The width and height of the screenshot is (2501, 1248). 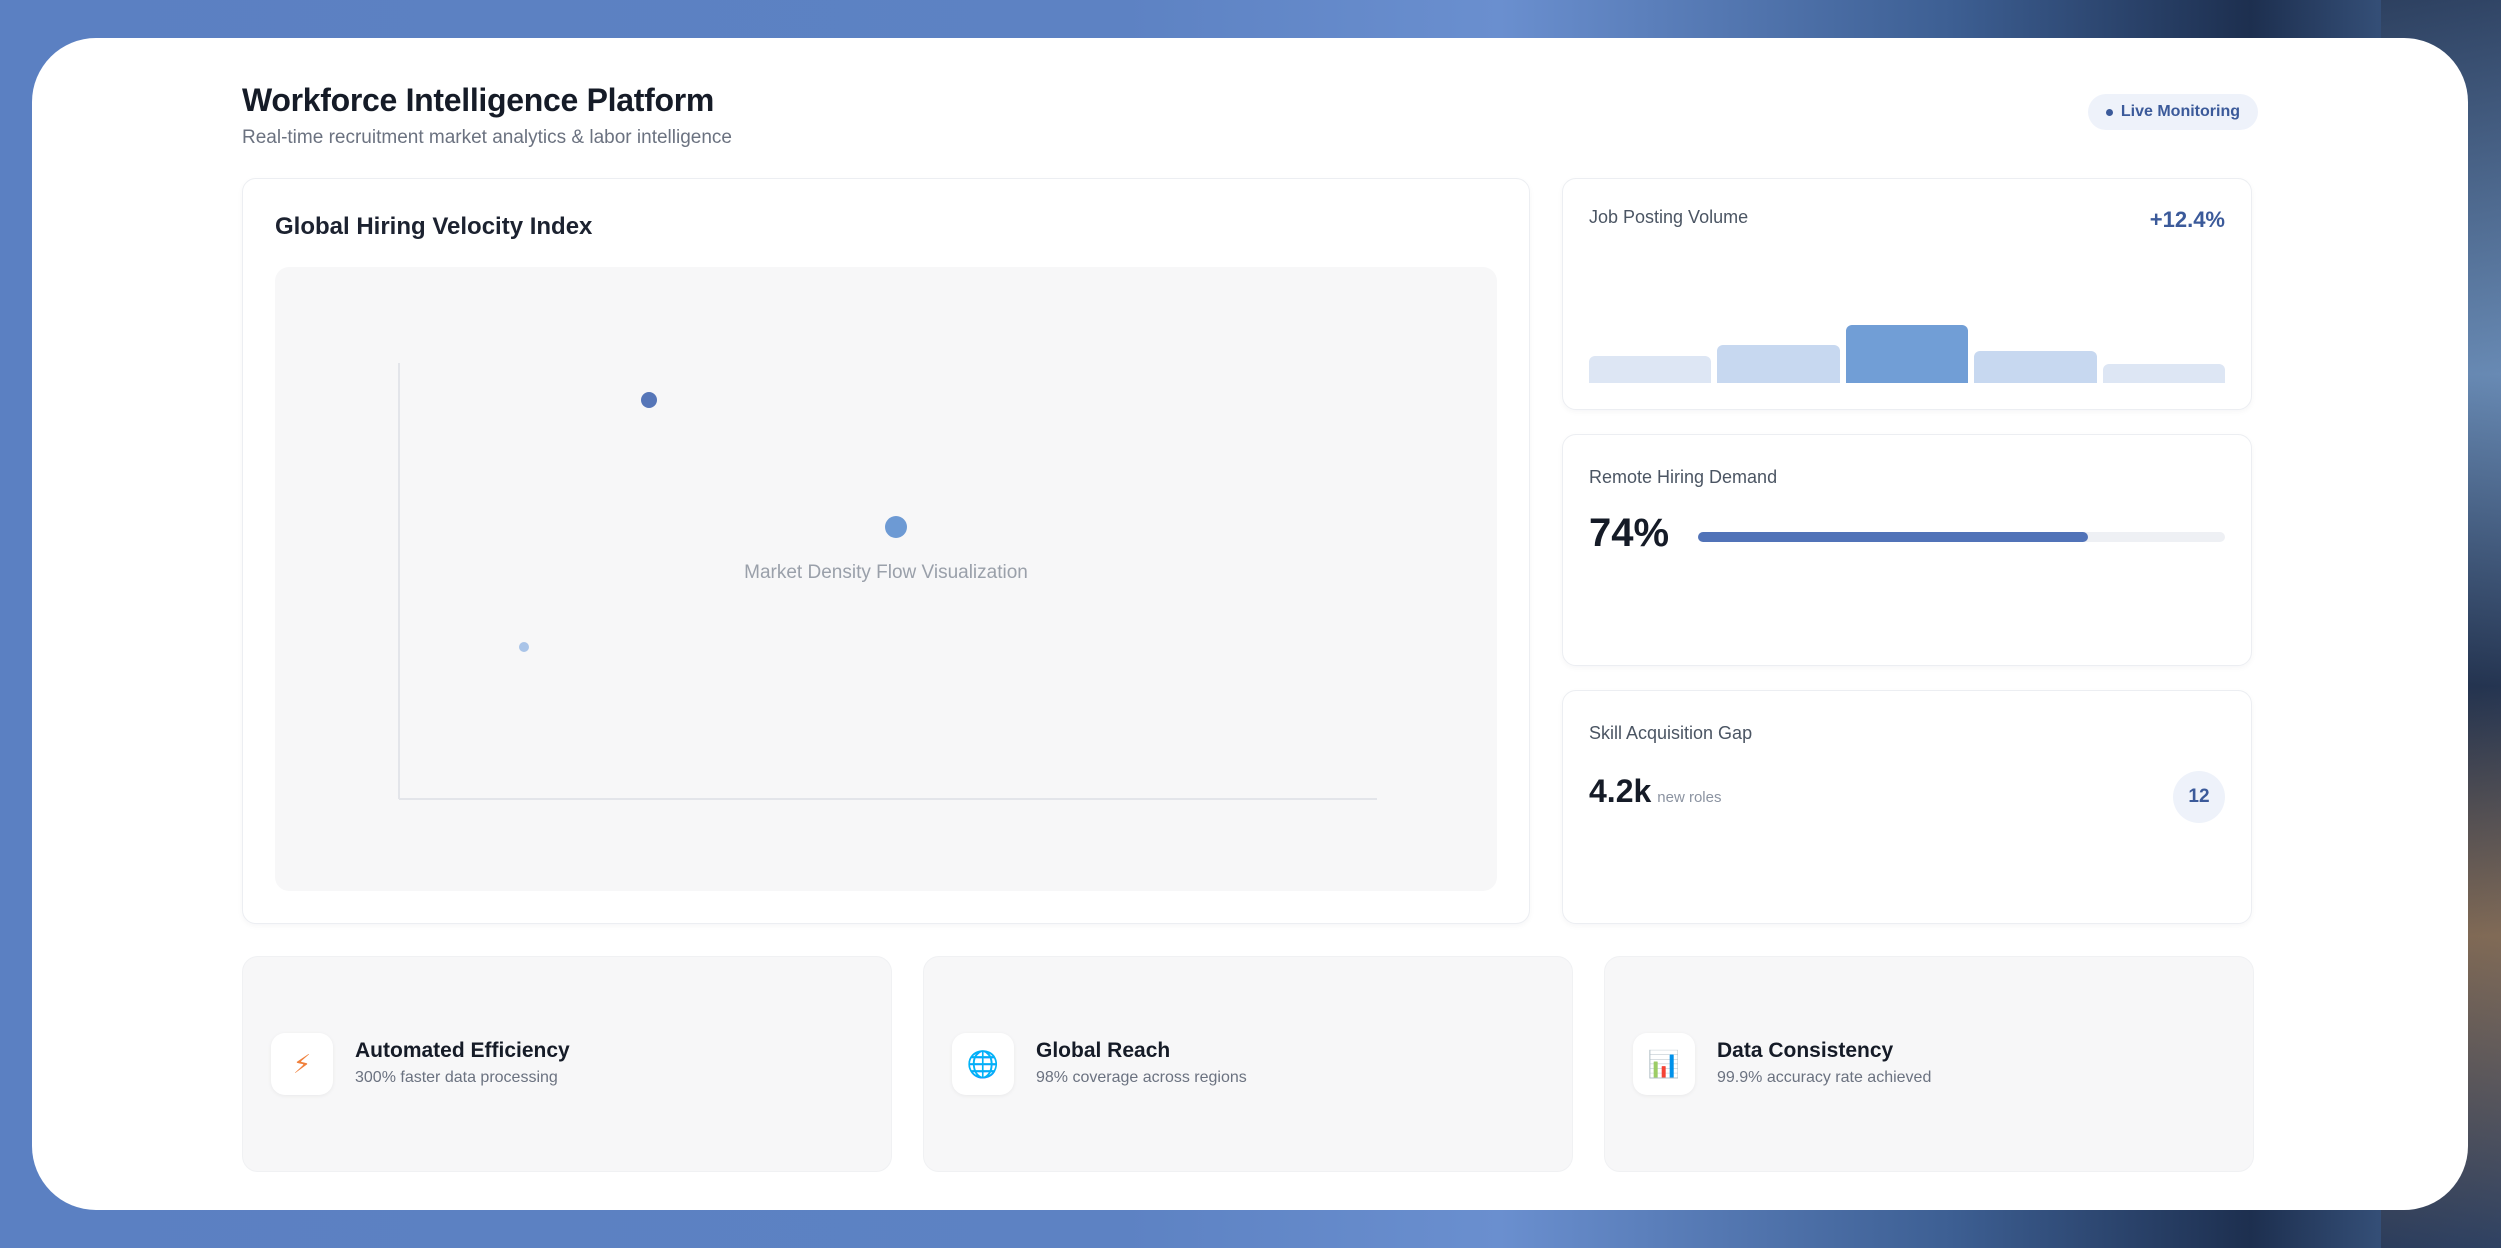 What do you see at coordinates (1671, 733) in the screenshot?
I see `skill-gap-label: Skill Acquisition Gap` at bounding box center [1671, 733].